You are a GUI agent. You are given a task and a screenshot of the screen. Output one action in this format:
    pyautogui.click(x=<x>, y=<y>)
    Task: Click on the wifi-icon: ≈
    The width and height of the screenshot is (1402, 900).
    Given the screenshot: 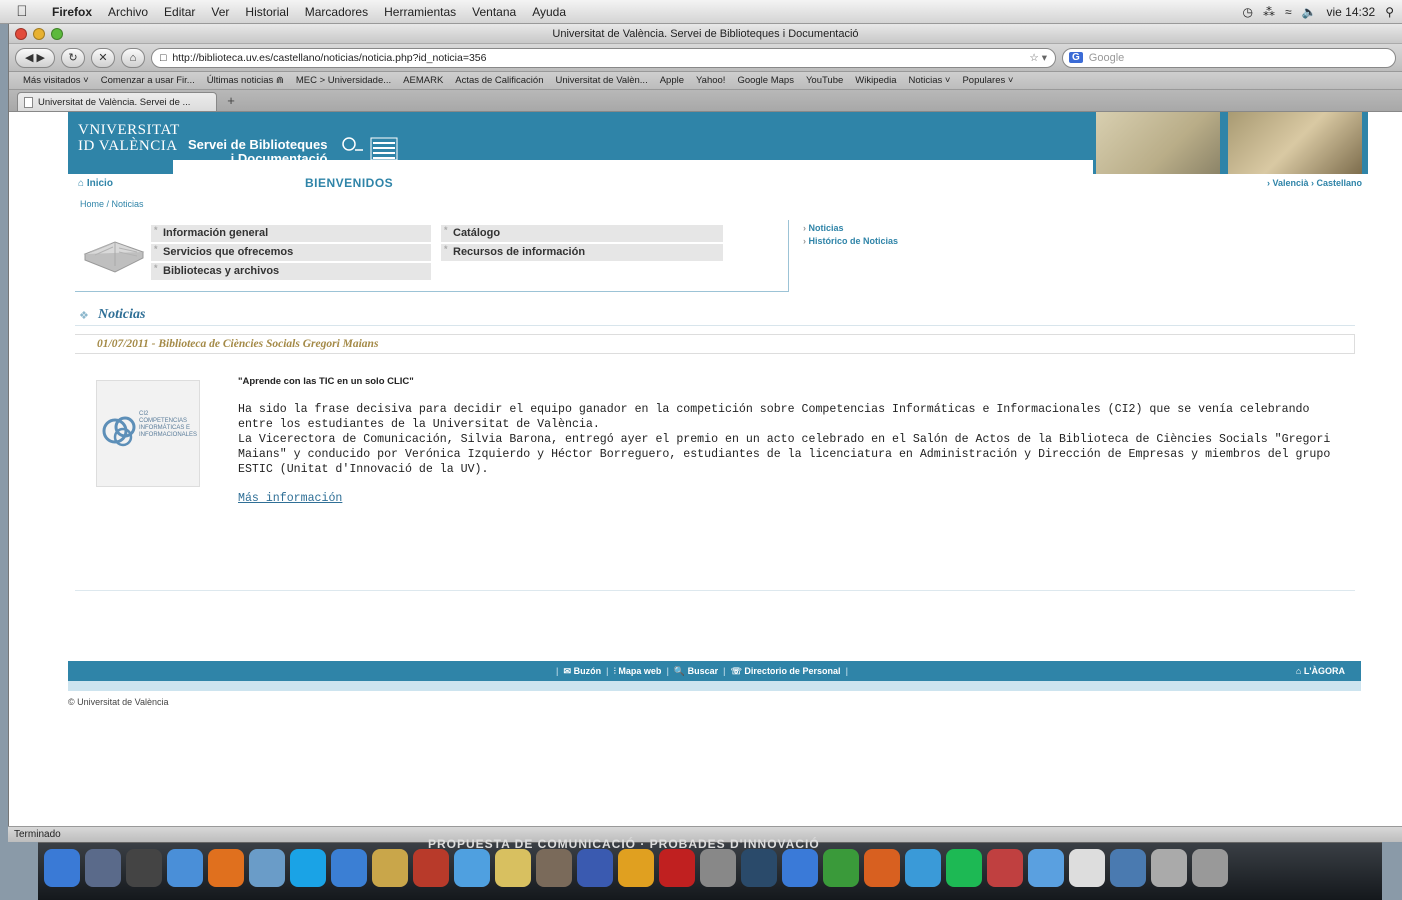 What is the action you would take?
    pyautogui.click(x=1288, y=12)
    